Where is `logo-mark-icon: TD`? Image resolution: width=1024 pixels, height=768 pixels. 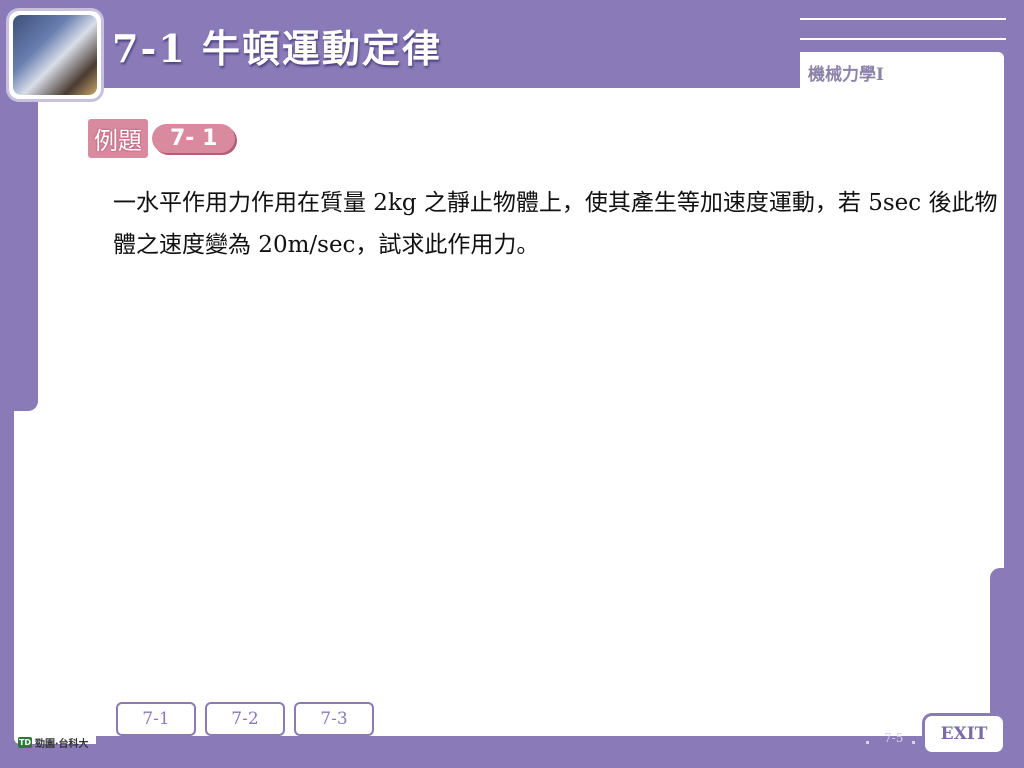 logo-mark-icon: TD is located at coordinates (25, 742).